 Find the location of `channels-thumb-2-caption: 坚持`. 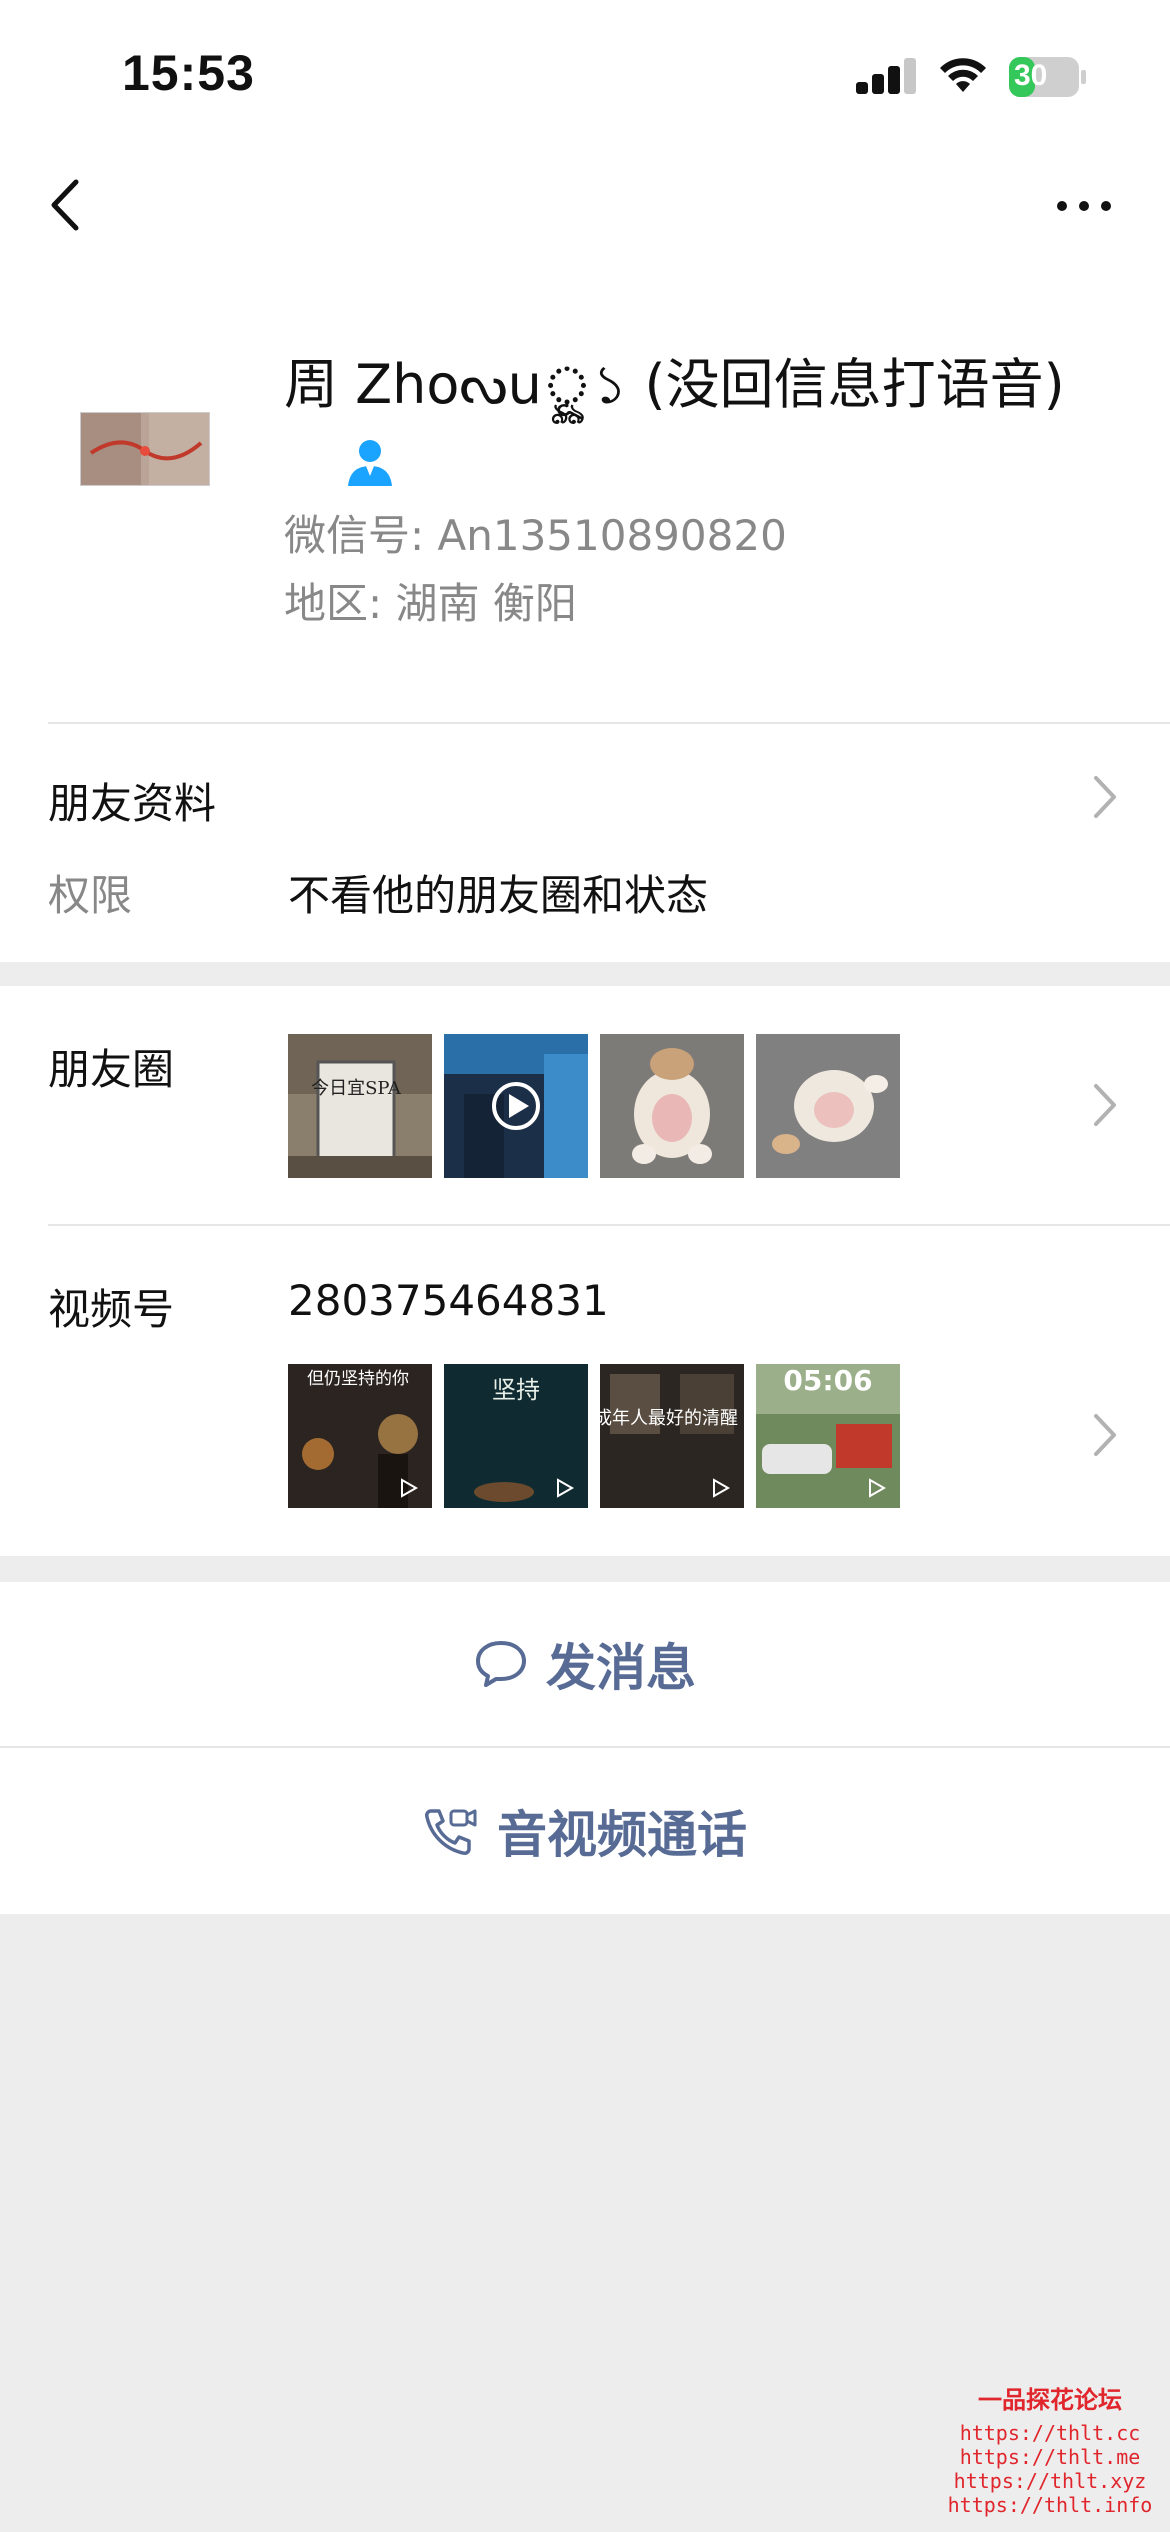

channels-thumb-2-caption: 坚持 is located at coordinates (516, 1390).